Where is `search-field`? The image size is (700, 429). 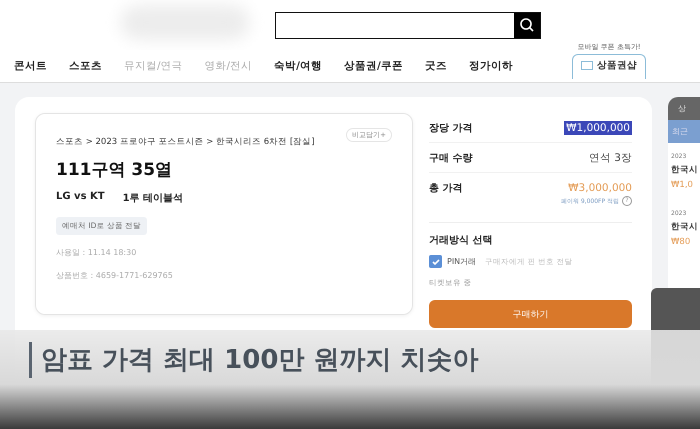
search-field is located at coordinates (408, 25).